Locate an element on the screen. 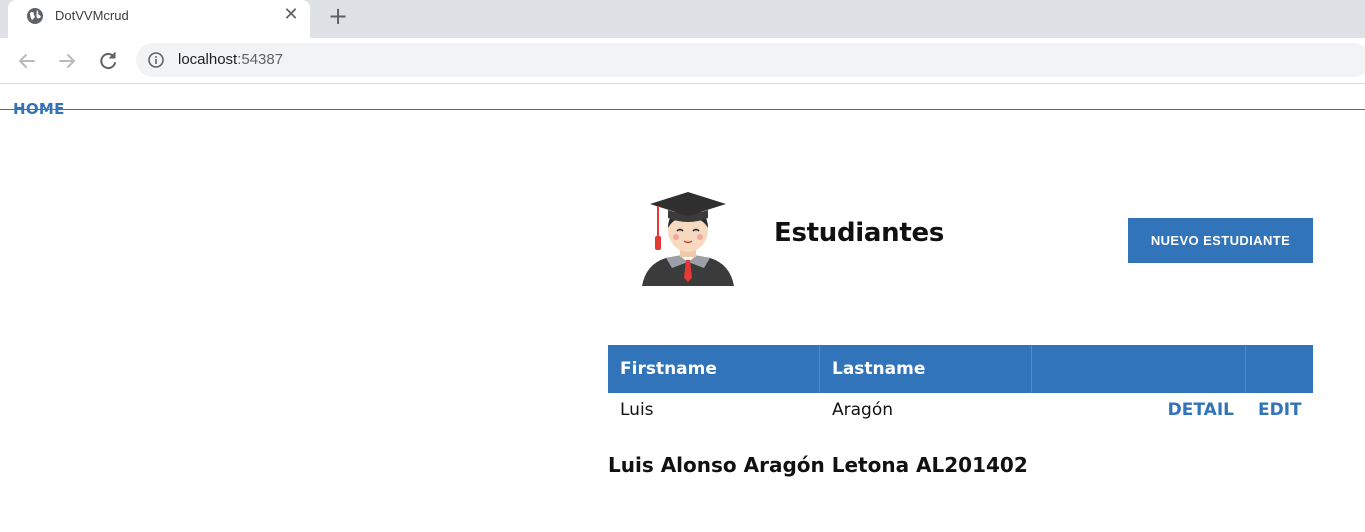  plus-icon: + is located at coordinates (338, 16).